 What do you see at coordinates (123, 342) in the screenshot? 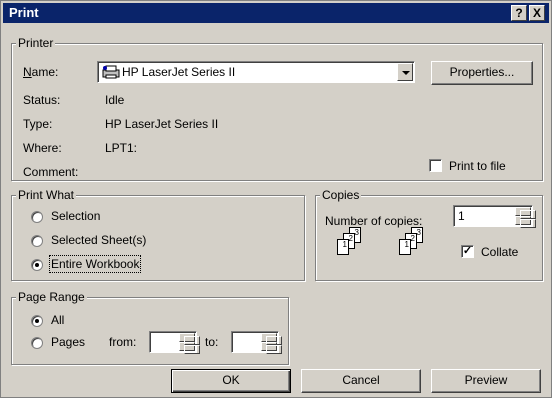
I see `from-label: from:` at bounding box center [123, 342].